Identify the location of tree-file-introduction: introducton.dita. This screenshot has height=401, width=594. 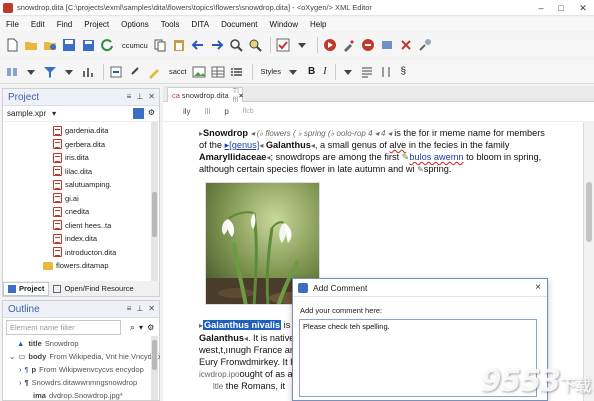
(106, 253).